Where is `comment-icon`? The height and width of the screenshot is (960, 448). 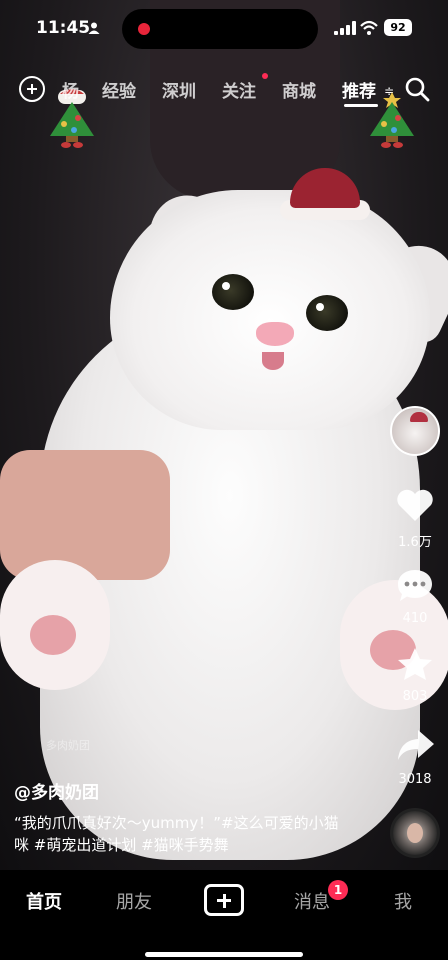
comment-icon is located at coordinates (415, 586).